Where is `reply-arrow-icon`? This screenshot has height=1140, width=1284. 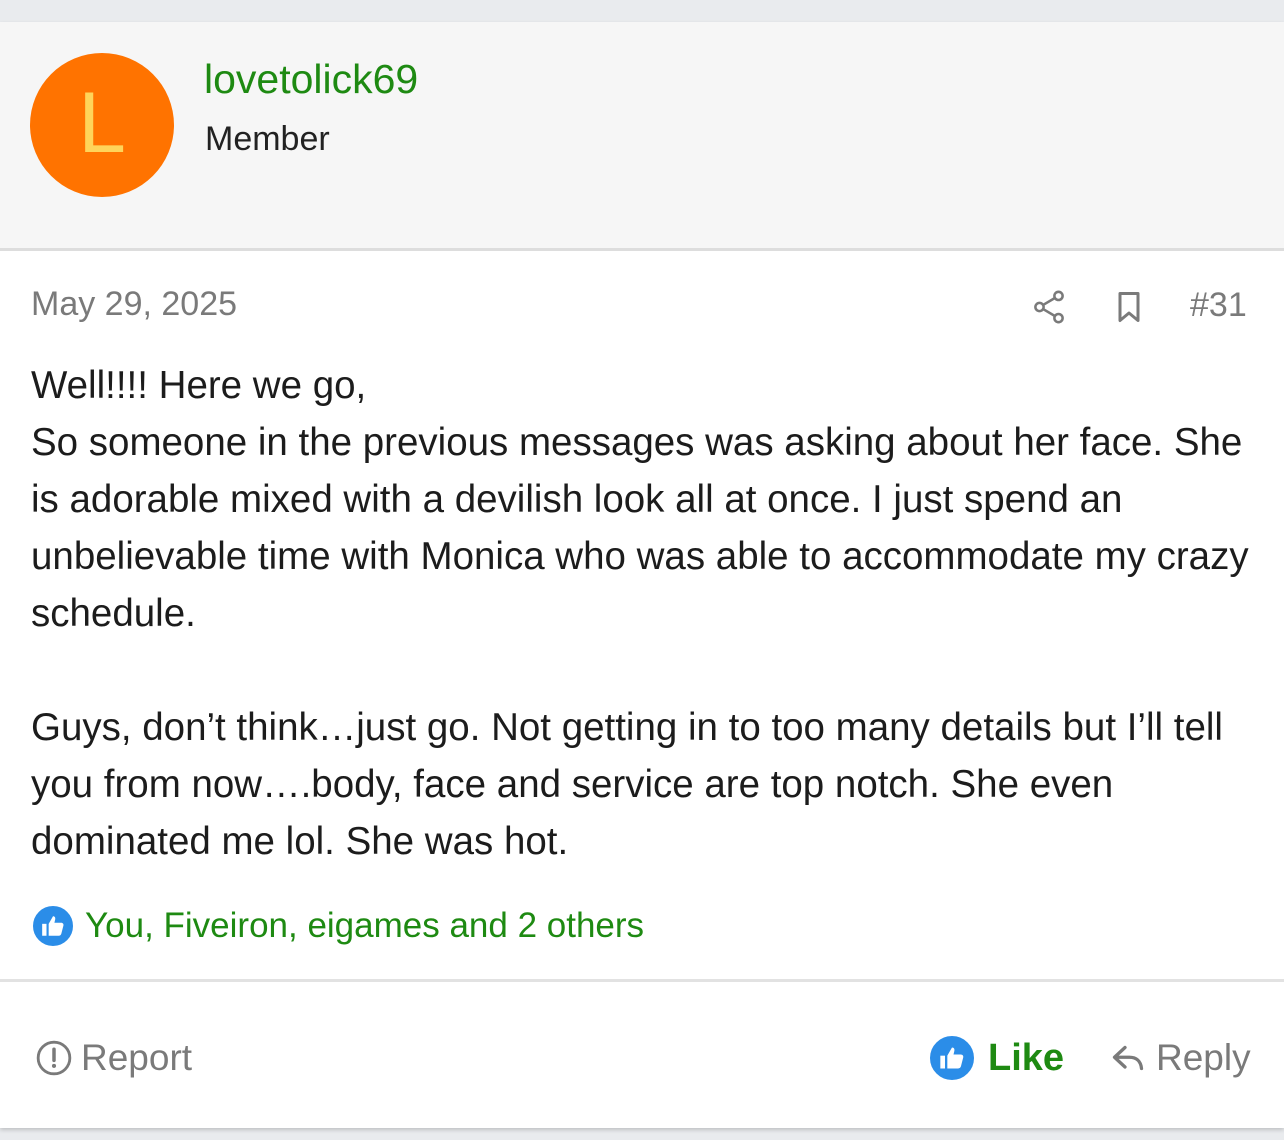
reply-arrow-icon is located at coordinates (1128, 1058).